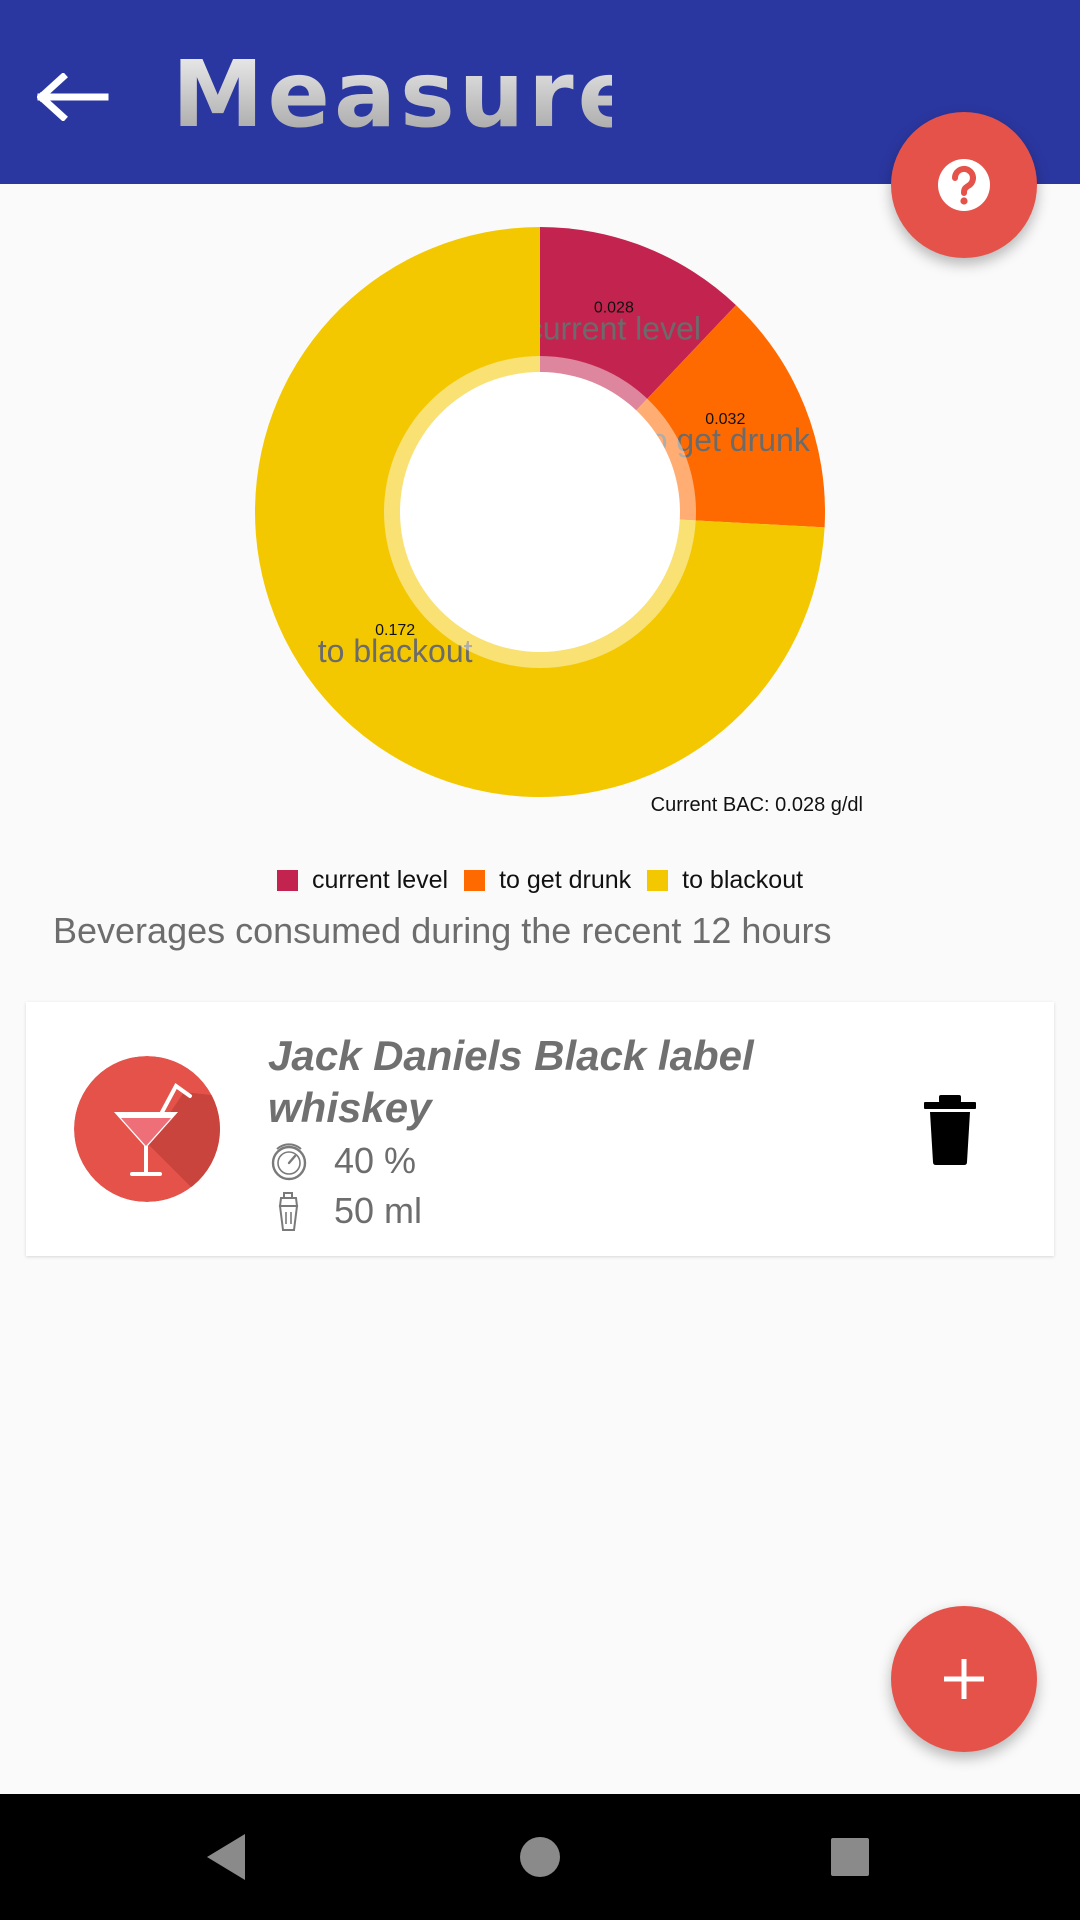  Describe the element at coordinates (147, 1129) in the screenshot. I see `cocktail-glass-icon` at that location.